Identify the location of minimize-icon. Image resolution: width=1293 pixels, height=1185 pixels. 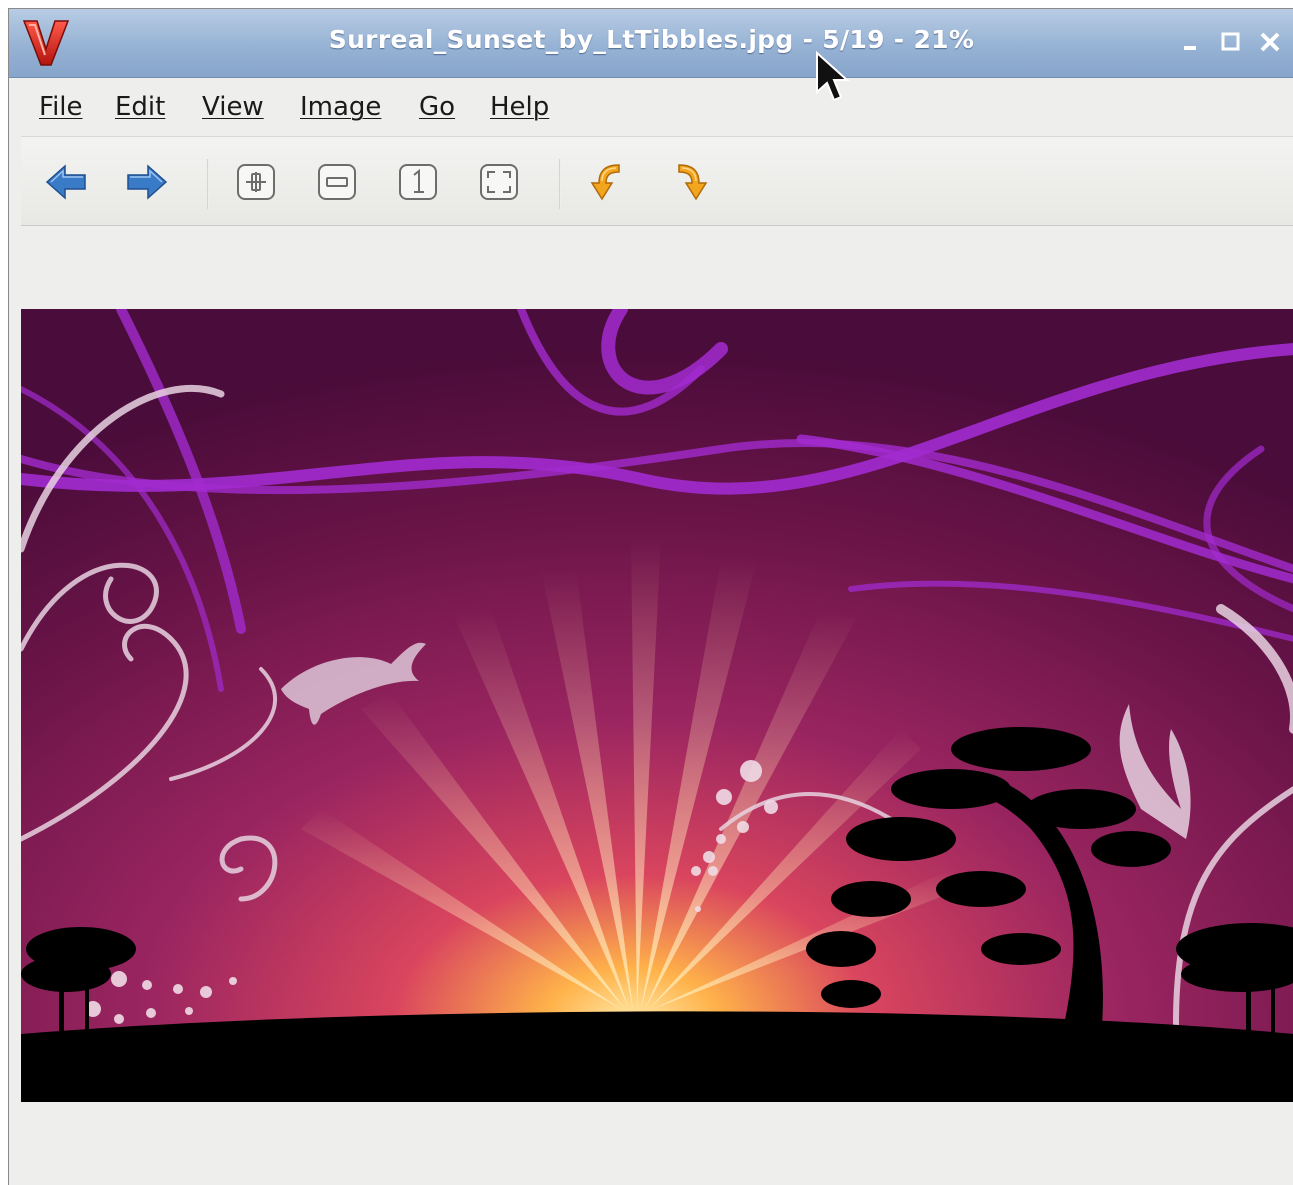
(1191, 42).